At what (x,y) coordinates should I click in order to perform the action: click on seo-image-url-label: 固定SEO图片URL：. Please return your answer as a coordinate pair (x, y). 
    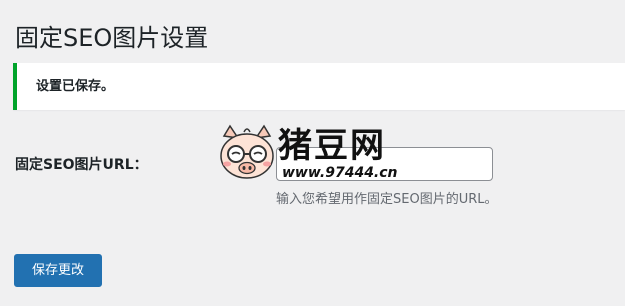
    Looking at the image, I should click on (81, 165).